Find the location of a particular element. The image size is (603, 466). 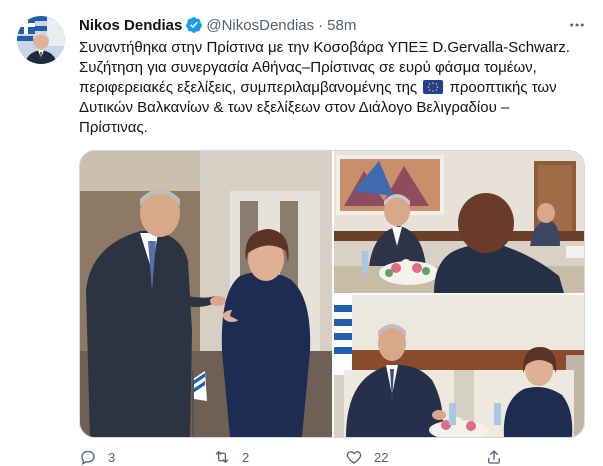

heart-icon is located at coordinates (354, 457).